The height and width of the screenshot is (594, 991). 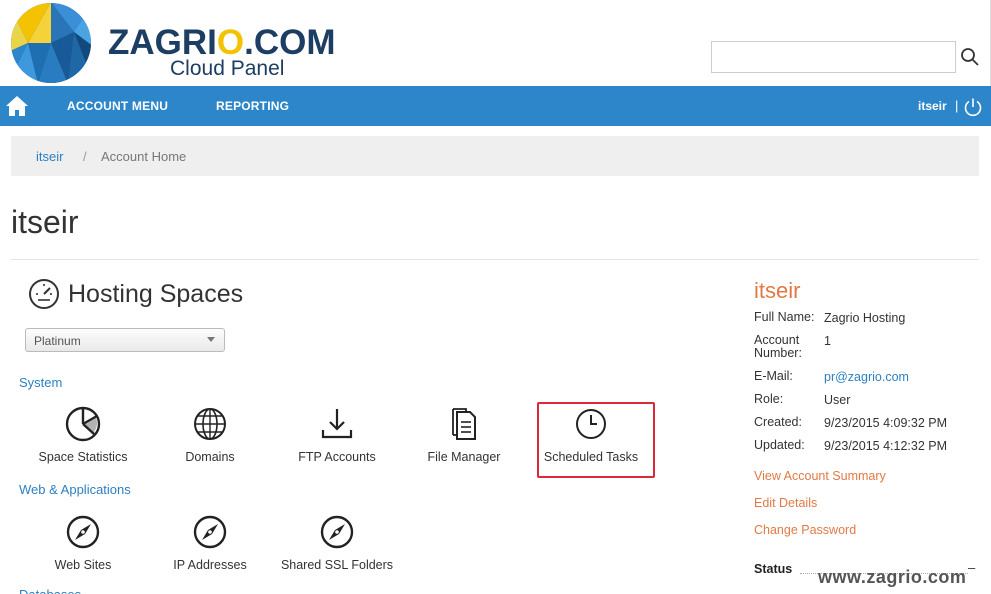 I want to click on field-value-account-number: 1, so click(x=827, y=341).